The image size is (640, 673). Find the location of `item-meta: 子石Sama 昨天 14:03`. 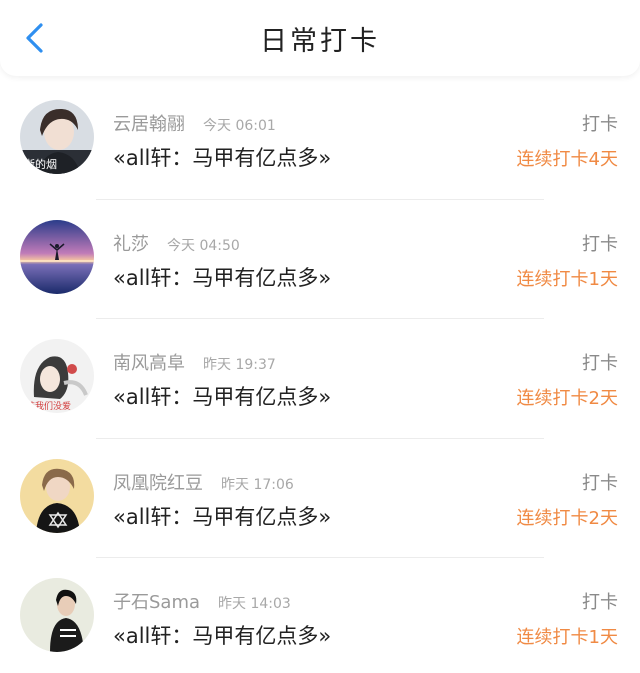

item-meta: 子石Sama 昨天 14:03 is located at coordinates (202, 601).